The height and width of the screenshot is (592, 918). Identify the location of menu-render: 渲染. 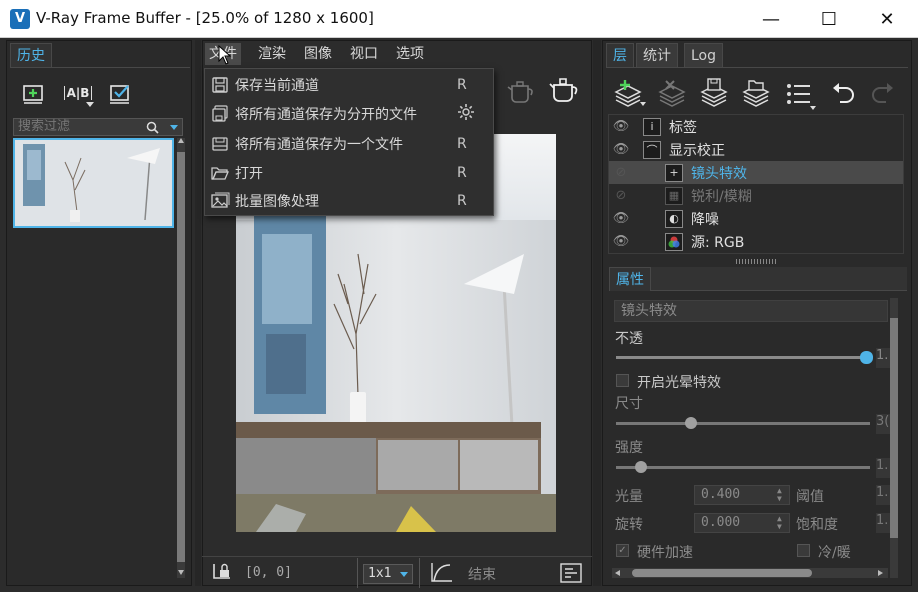
(272, 54).